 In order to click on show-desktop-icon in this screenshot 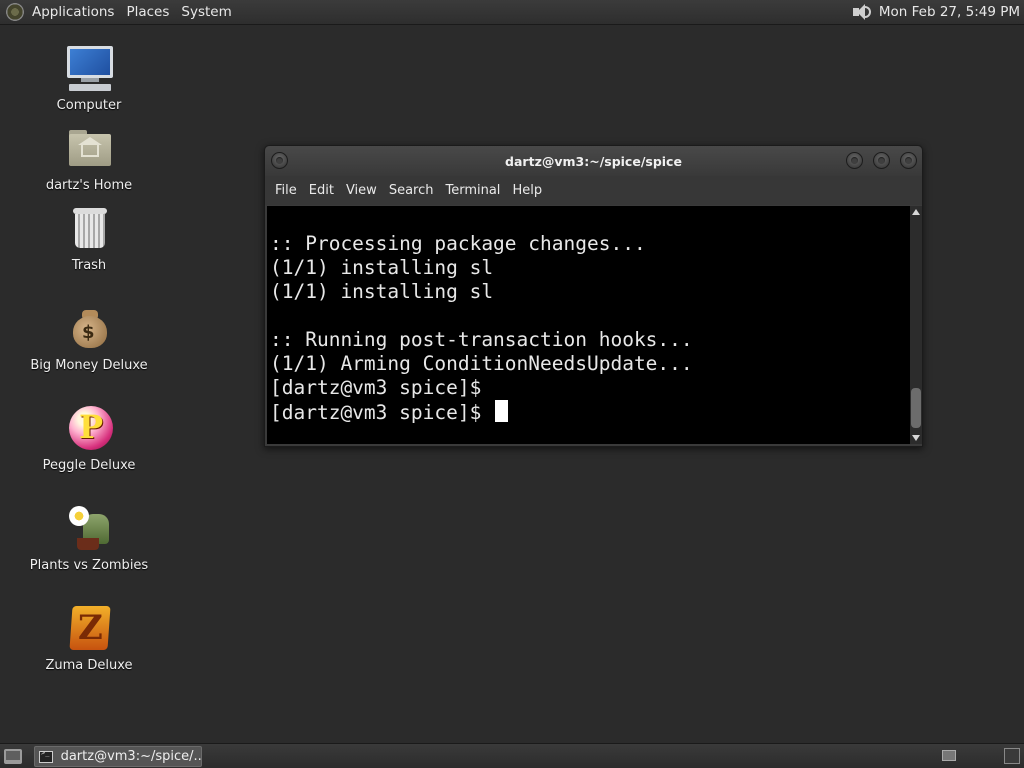, I will do `click(13, 756)`.